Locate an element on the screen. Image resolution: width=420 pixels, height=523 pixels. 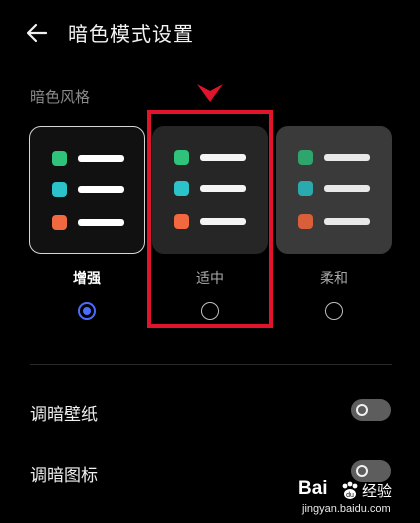
radio-enhanced is located at coordinates (87, 311).